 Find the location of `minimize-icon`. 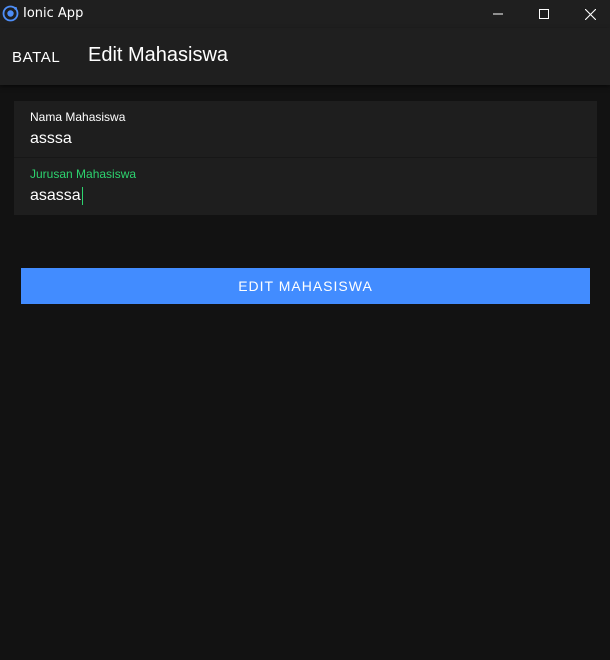

minimize-icon is located at coordinates (498, 14).